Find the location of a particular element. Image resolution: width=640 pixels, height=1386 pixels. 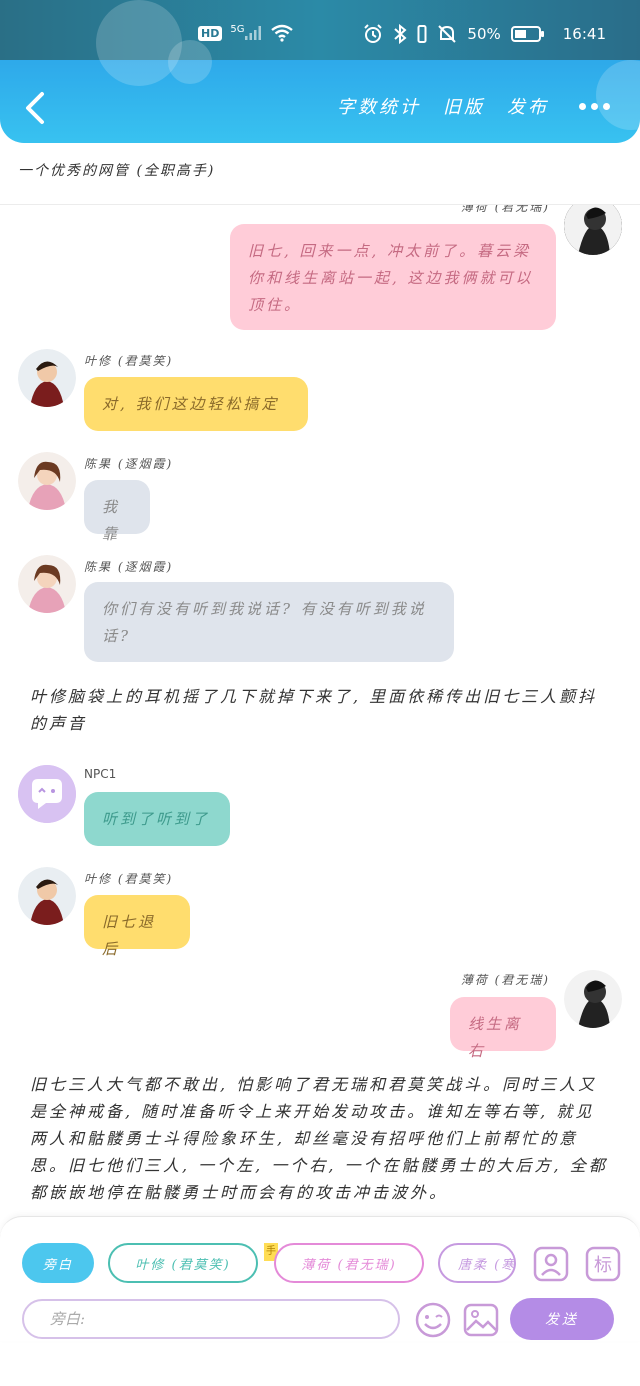

clock: 16:41 is located at coordinates (584, 34).